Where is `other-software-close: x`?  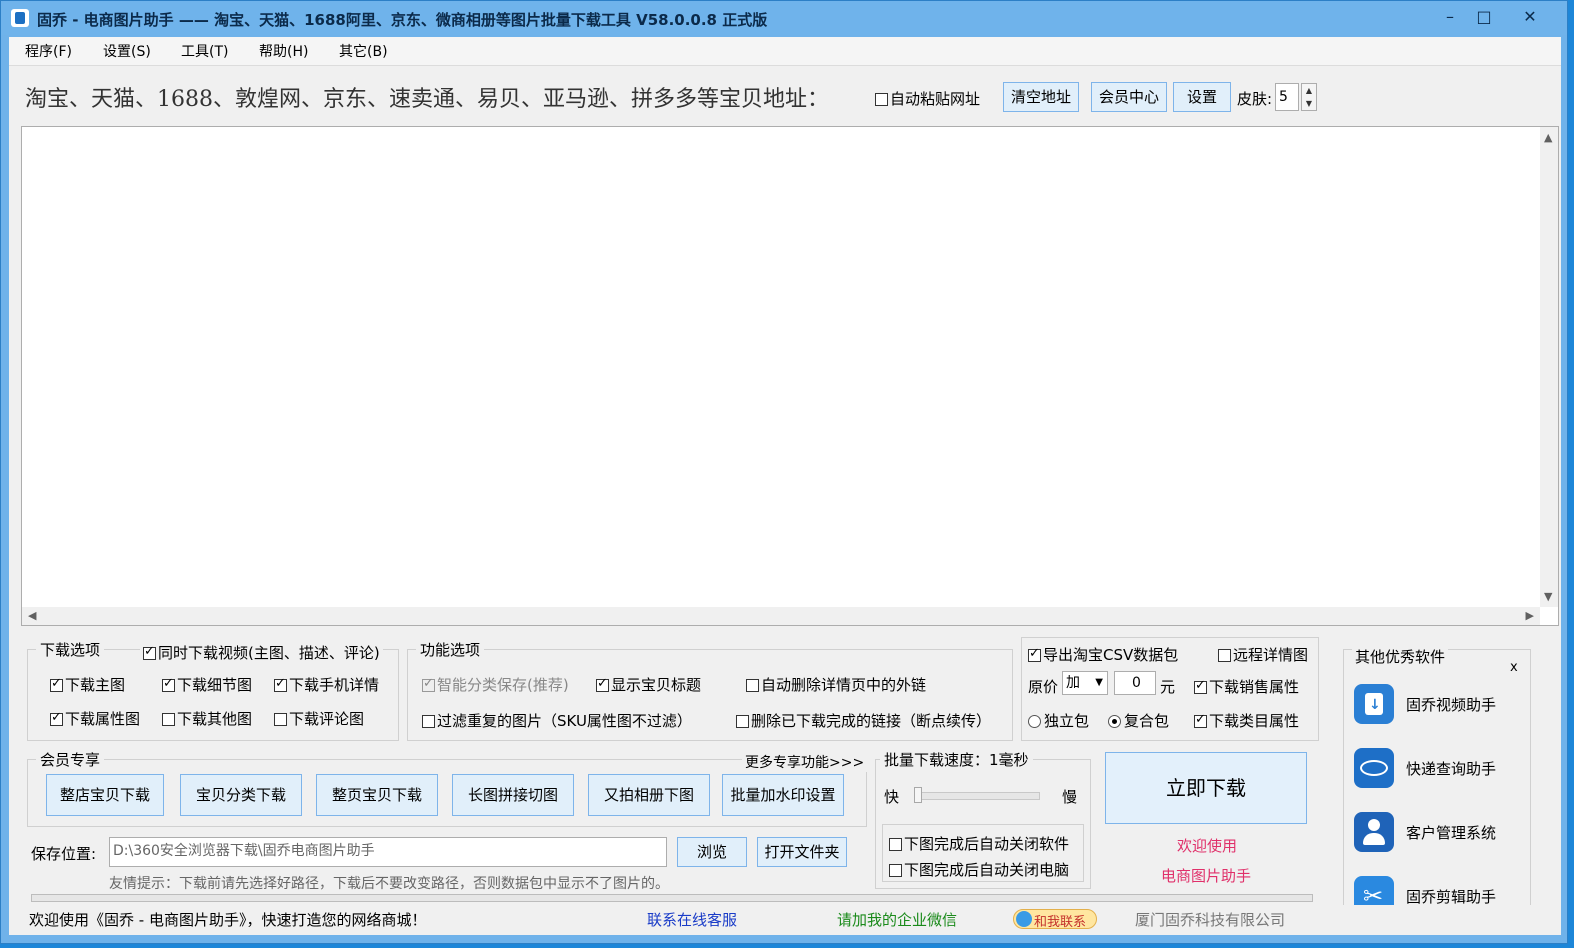 other-software-close: x is located at coordinates (1514, 667).